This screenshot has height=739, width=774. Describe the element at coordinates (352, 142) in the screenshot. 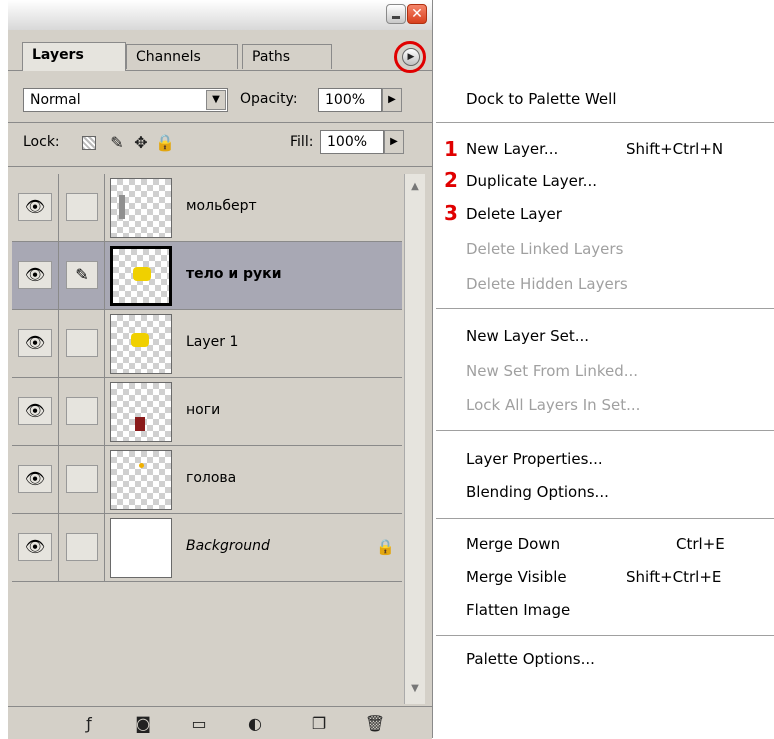

I see `fill-input: 100%` at that location.